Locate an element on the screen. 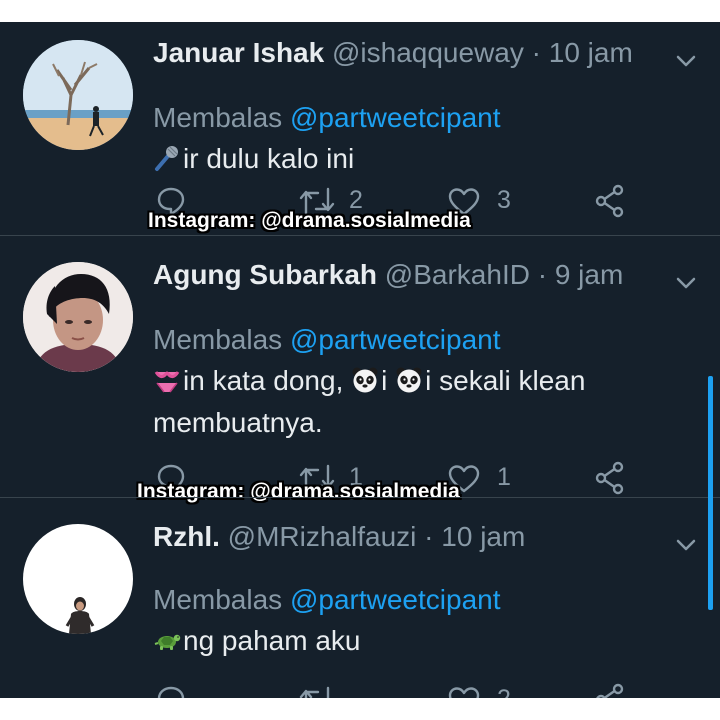 This screenshot has height=720, width=720. retweet-button is located at coordinates (317, 691).